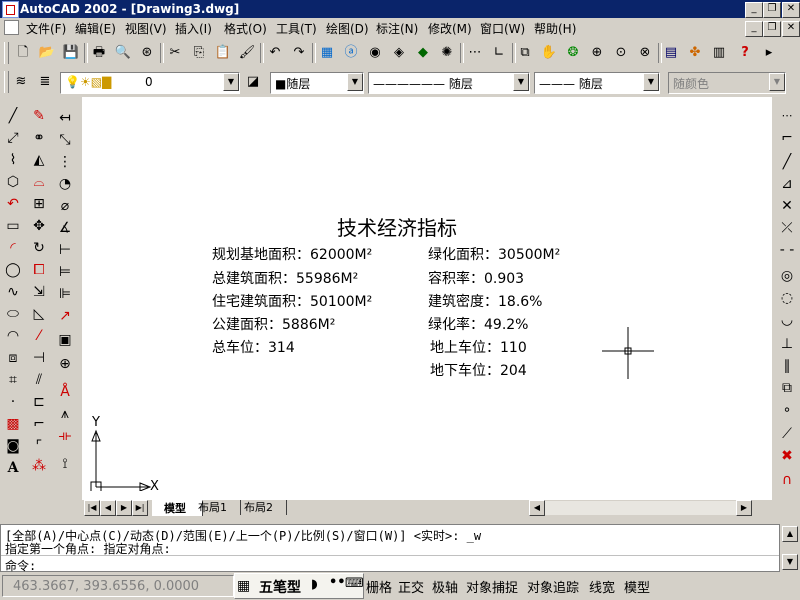  What do you see at coordinates (124, 508) in the screenshot?
I see `next-tab-icon: ▶` at bounding box center [124, 508].